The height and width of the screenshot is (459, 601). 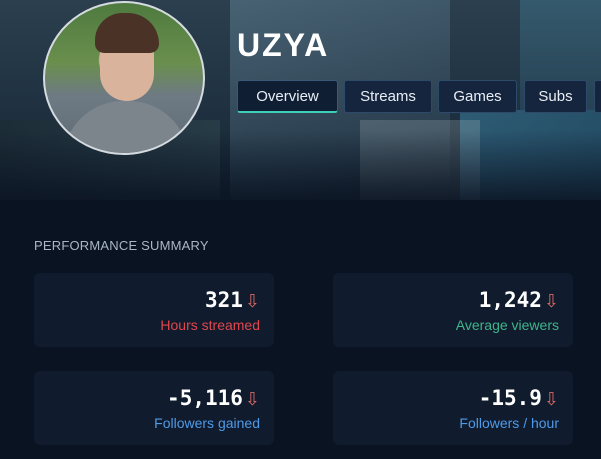 What do you see at coordinates (518, 300) in the screenshot?
I see `stat-value: 1,242 ⇩` at bounding box center [518, 300].